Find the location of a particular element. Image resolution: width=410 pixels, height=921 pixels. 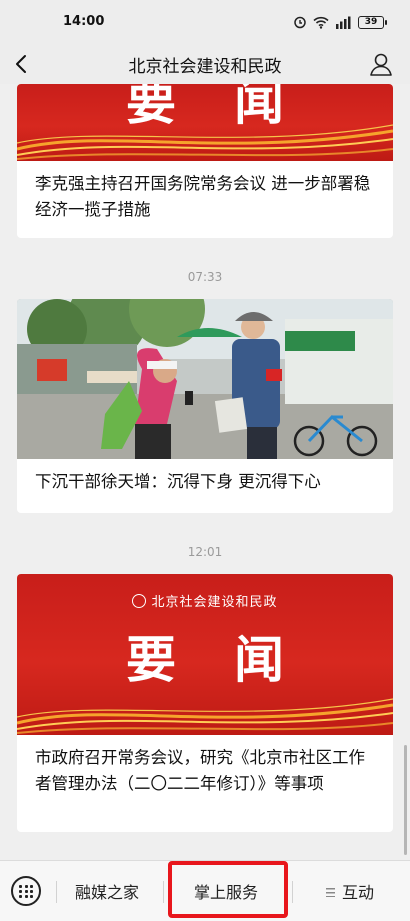

status-time: 14:00 is located at coordinates (84, 21).